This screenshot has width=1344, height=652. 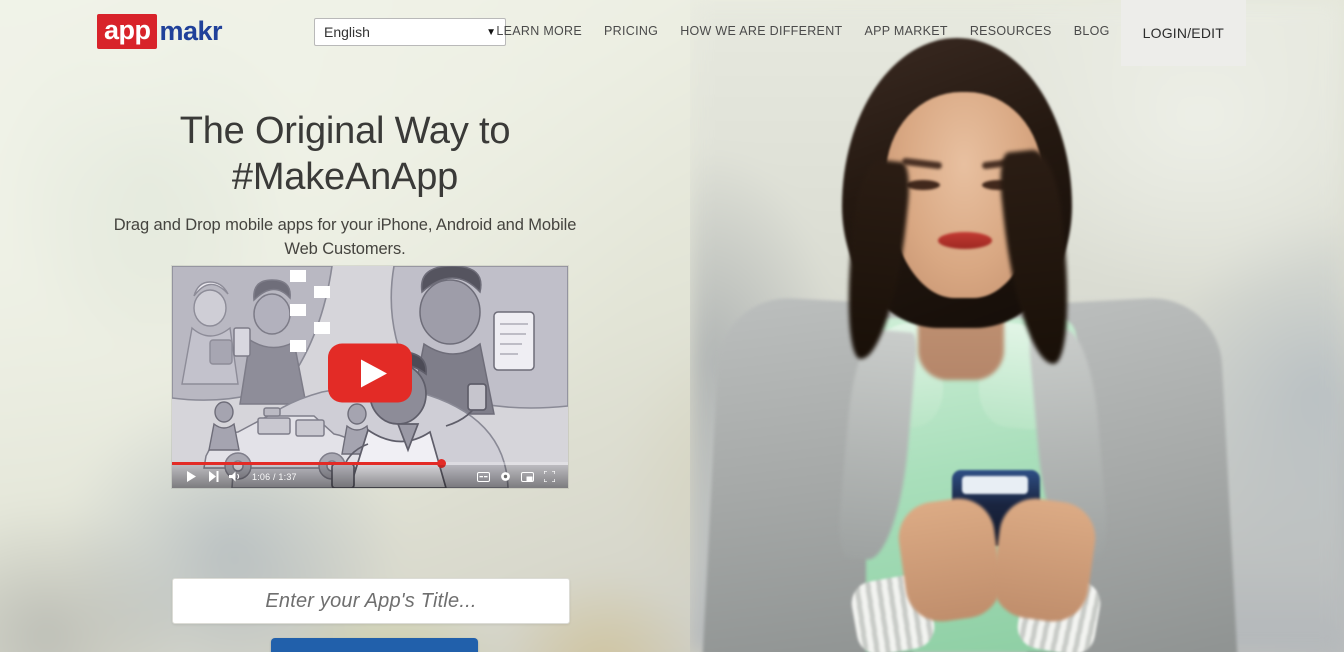 I want to click on settings-gear-icon, so click(x=505, y=476).